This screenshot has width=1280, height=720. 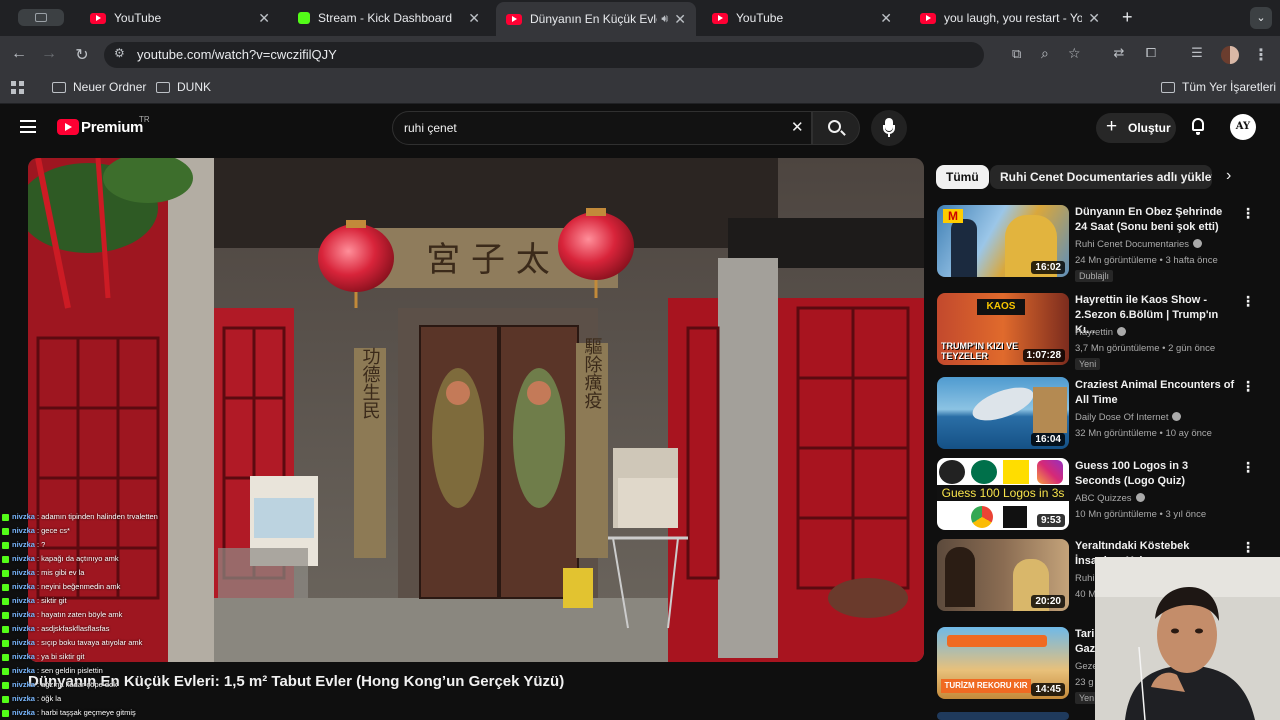 I want to click on video-meta: 24 Mn görüntüleme • 3 hafta önce, so click(x=1146, y=260).